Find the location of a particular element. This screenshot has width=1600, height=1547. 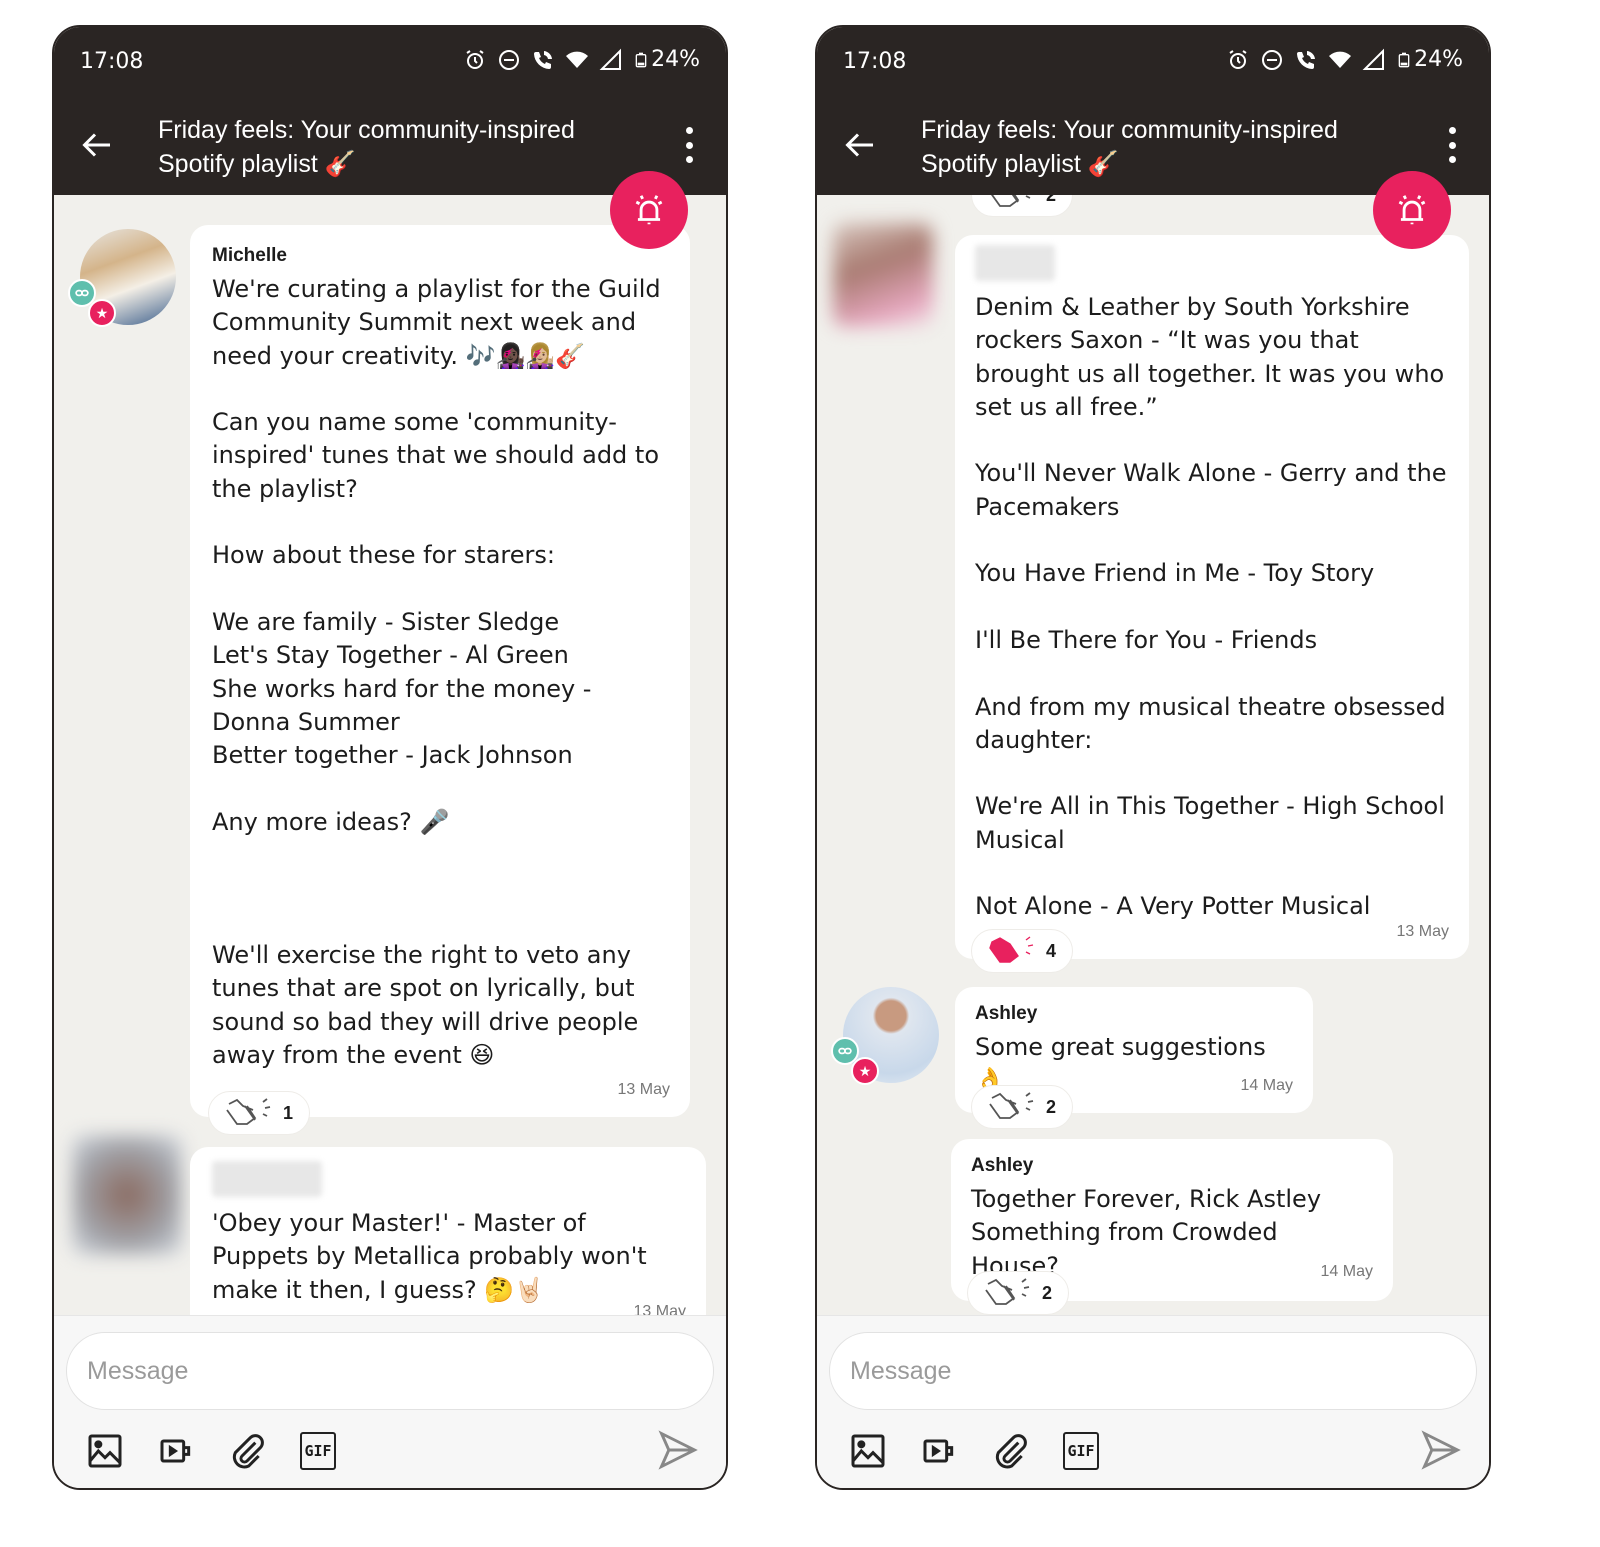

reaction-button-active: 4 is located at coordinates (1022, 951).